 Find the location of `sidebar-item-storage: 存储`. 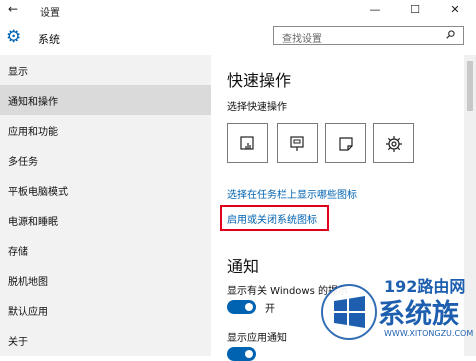

sidebar-item-storage: 存储 is located at coordinates (105, 250).